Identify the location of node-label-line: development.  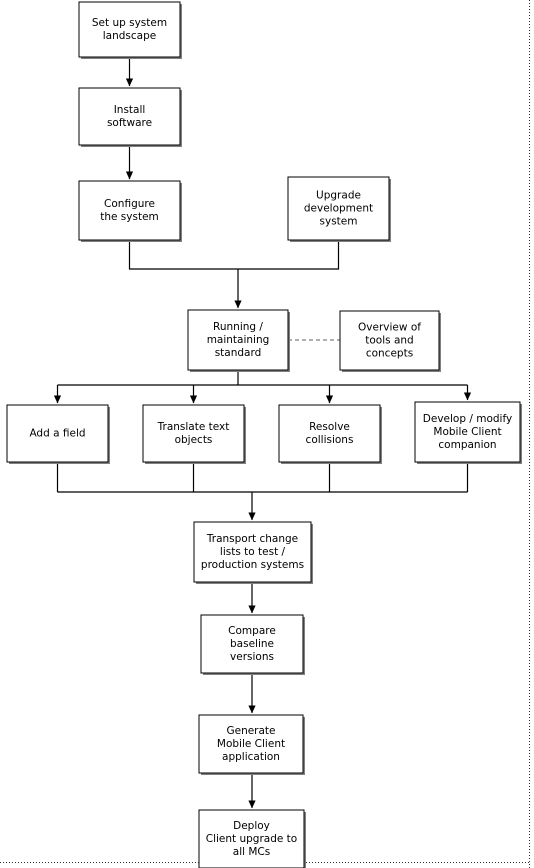
(338, 209).